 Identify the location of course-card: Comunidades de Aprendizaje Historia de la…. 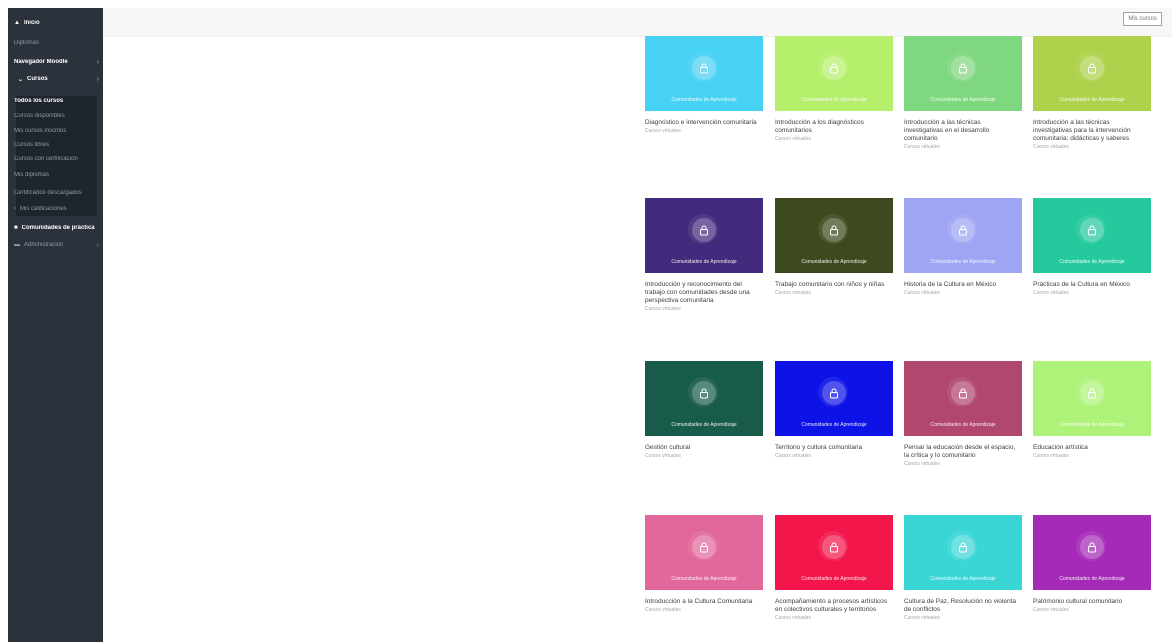
(963, 247).